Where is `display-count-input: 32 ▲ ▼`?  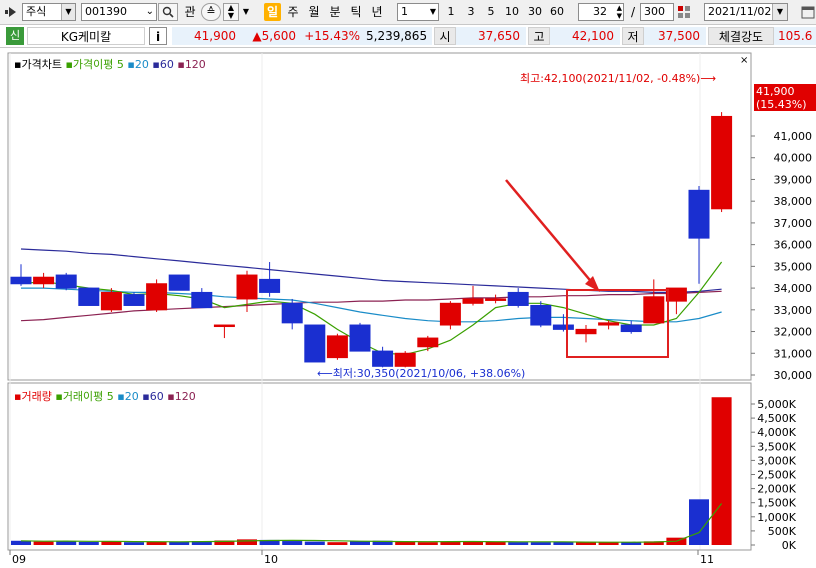 display-count-input: 32 ▲ ▼ is located at coordinates (601, 12).